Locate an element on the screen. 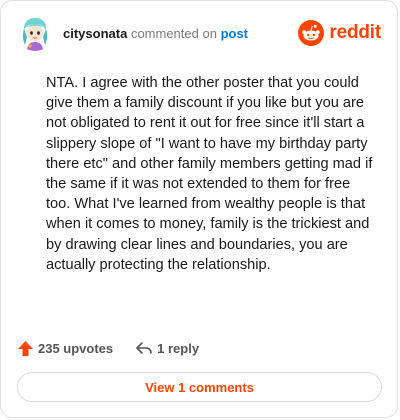 The image size is (400, 420). user-avatar is located at coordinates (35, 33).